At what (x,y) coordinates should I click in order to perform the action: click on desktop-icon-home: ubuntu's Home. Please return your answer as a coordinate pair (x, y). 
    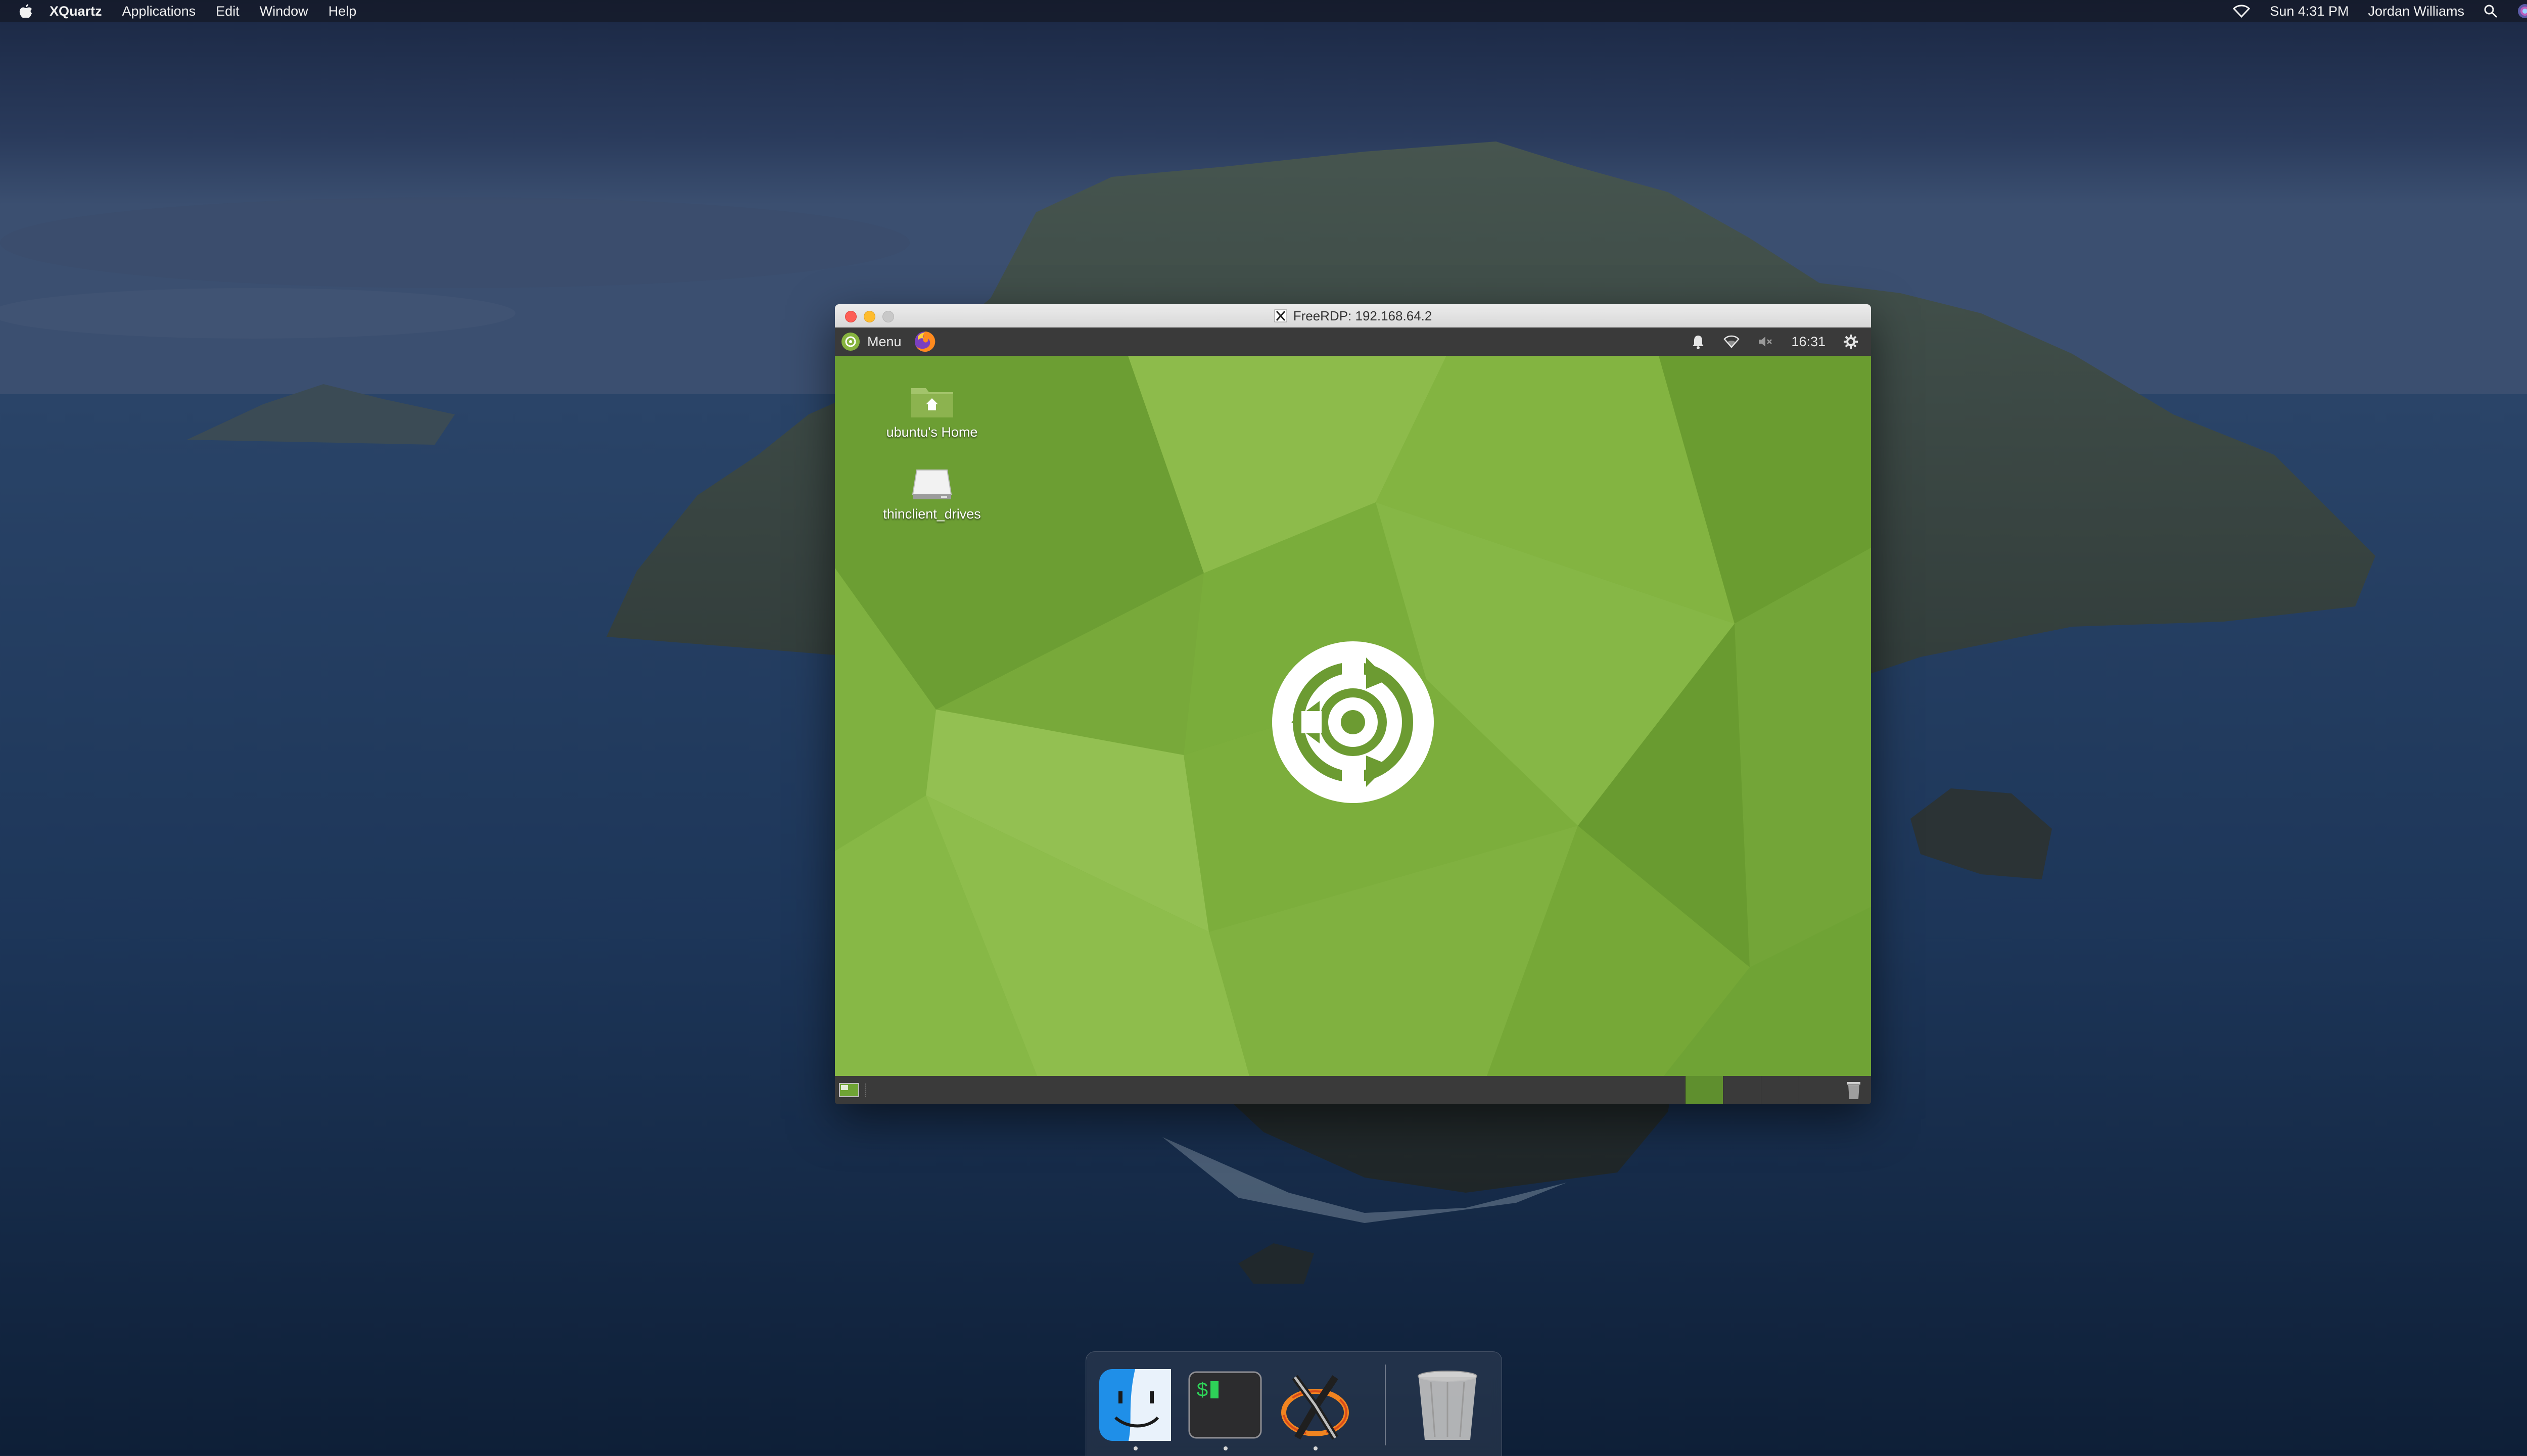
    Looking at the image, I should click on (932, 410).